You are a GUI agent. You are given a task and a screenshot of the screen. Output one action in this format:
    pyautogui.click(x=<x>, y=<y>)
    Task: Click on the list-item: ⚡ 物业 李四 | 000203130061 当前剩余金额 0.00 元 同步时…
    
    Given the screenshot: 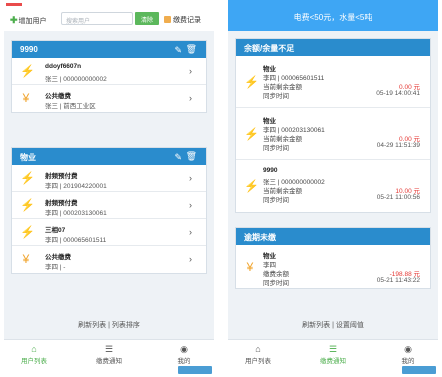 What is the action you would take?
    pyautogui.click(x=333, y=134)
    